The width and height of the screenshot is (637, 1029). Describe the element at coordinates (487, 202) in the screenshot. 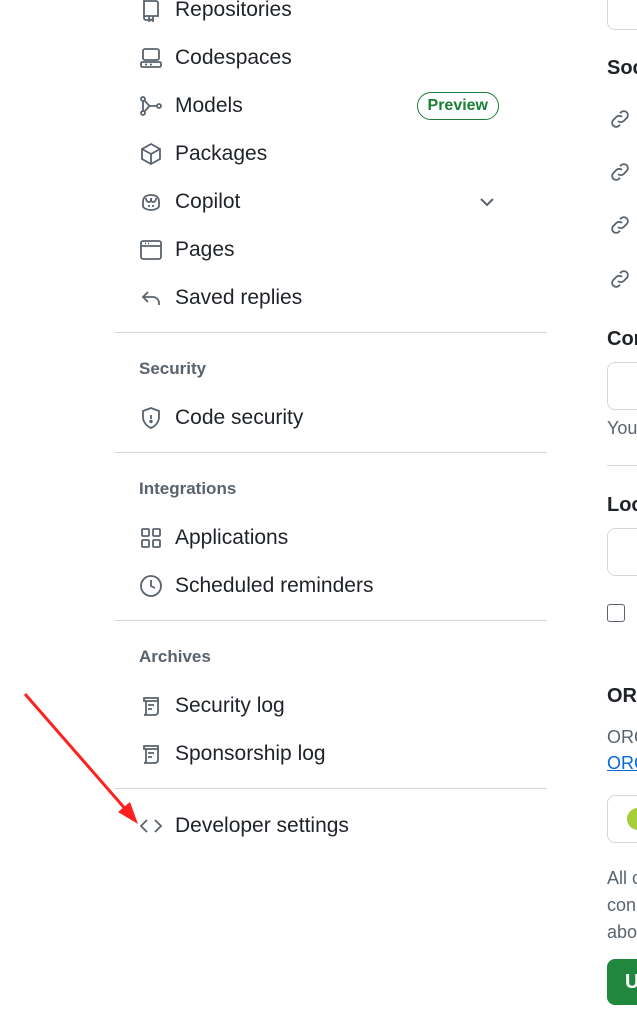

I see `chevron-down-icon` at that location.